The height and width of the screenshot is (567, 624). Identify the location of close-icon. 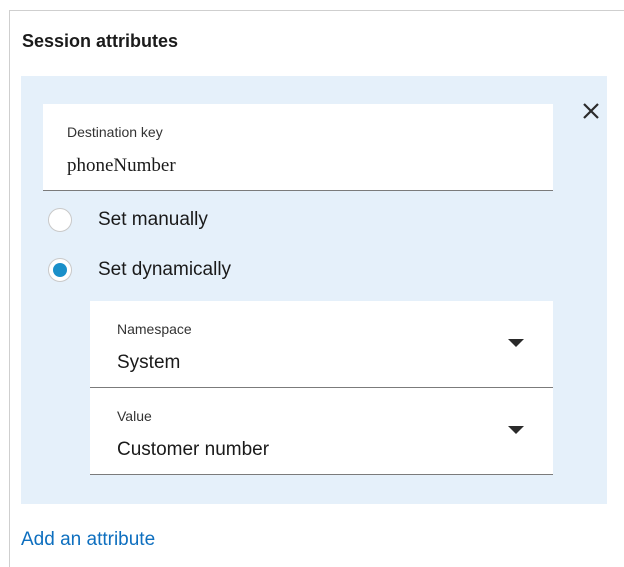
(591, 111).